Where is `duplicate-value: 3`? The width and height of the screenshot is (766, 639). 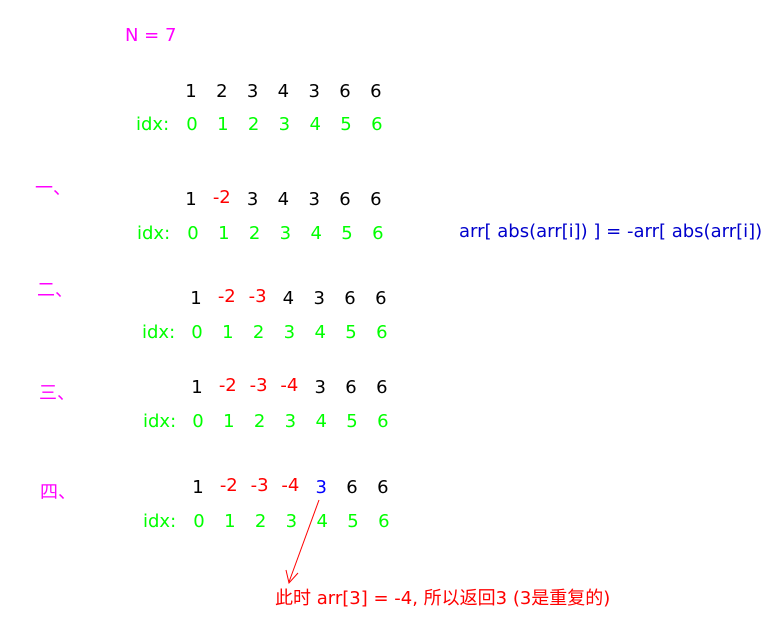 duplicate-value: 3 is located at coordinates (321, 487).